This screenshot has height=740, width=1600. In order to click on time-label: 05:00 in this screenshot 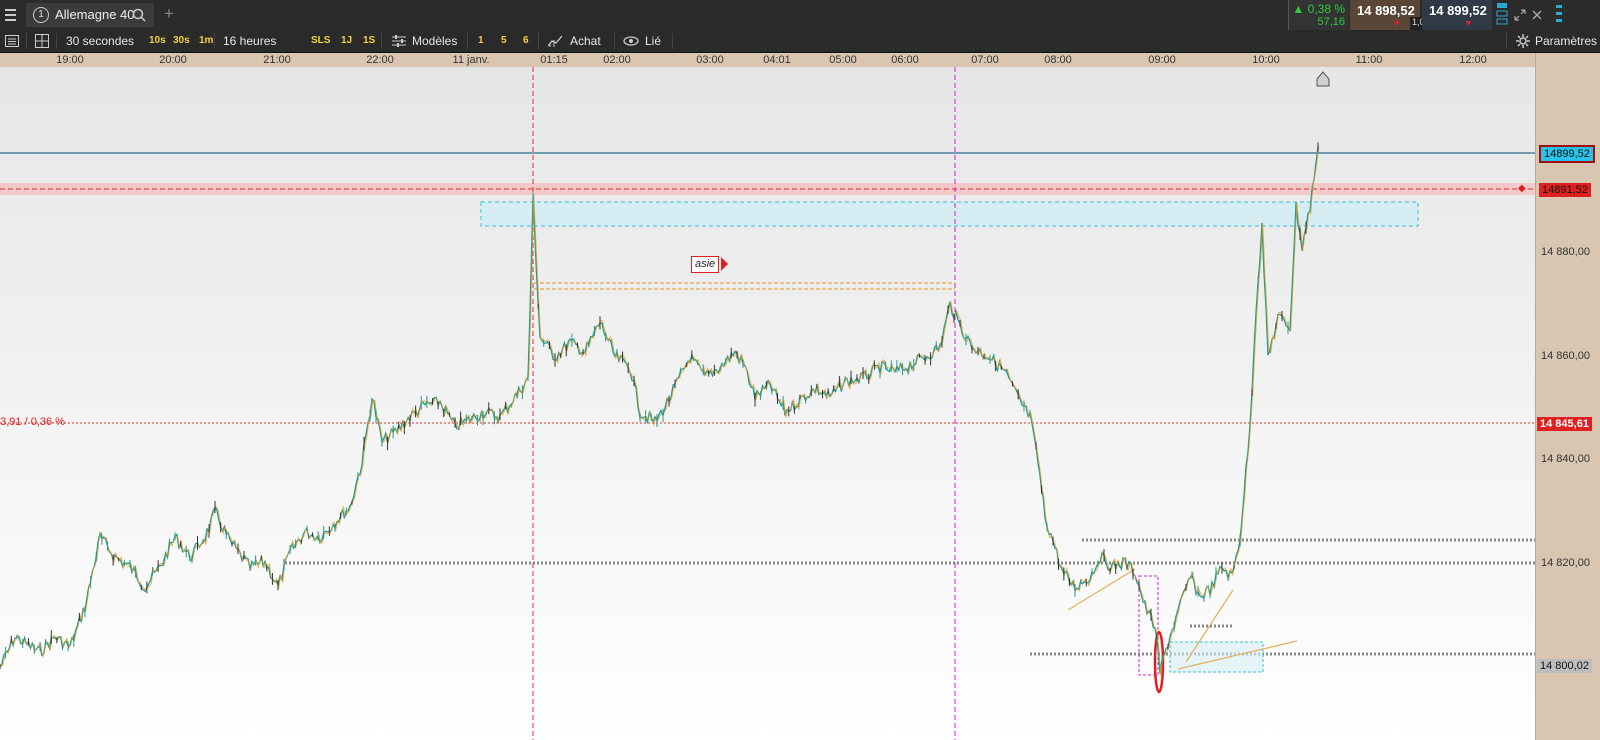, I will do `click(843, 60)`.